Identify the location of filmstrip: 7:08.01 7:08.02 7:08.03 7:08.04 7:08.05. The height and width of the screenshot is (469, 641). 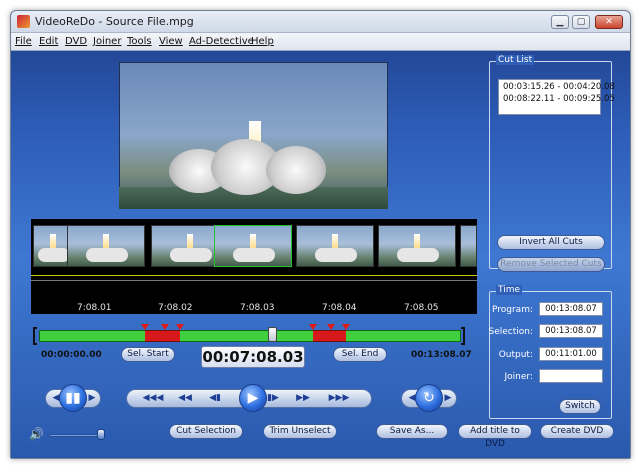
(254, 266).